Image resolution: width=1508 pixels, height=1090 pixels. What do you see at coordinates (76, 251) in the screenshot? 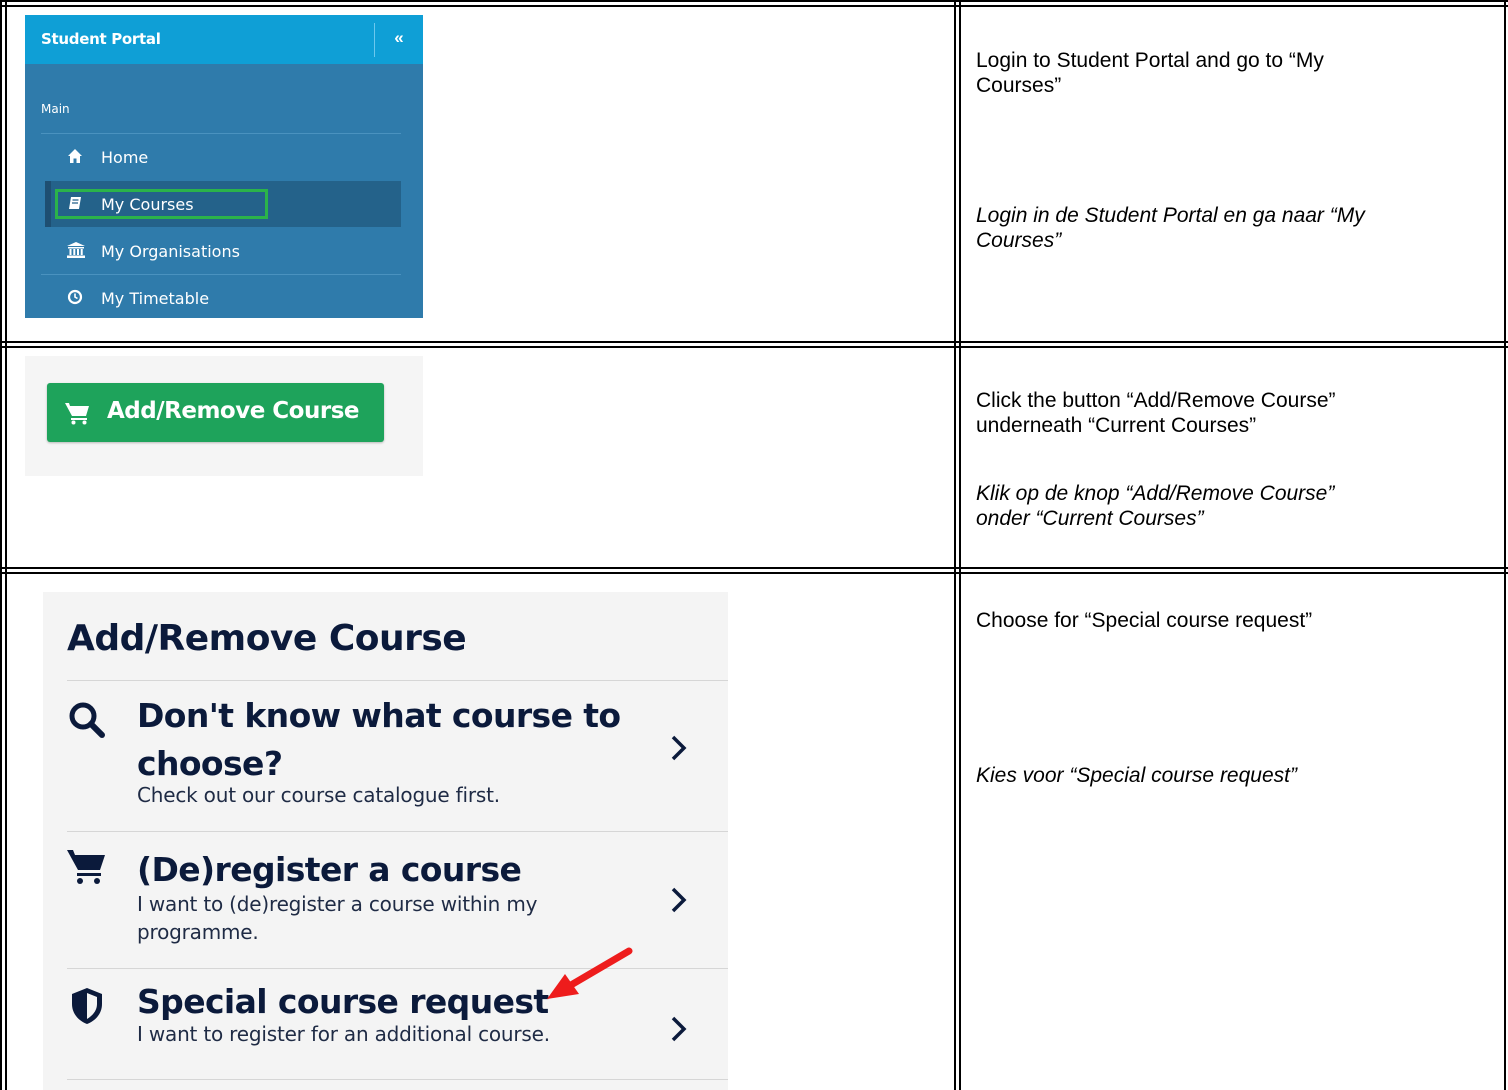
I see `institution-icon` at bounding box center [76, 251].